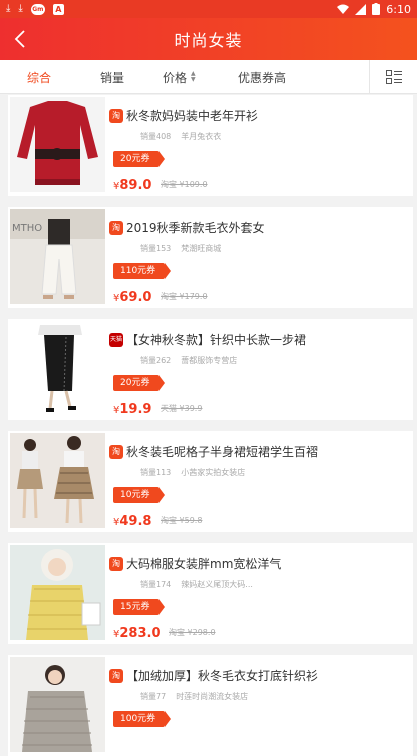 This screenshot has width=417, height=756. I want to click on price-value: 19.9, so click(135, 409).